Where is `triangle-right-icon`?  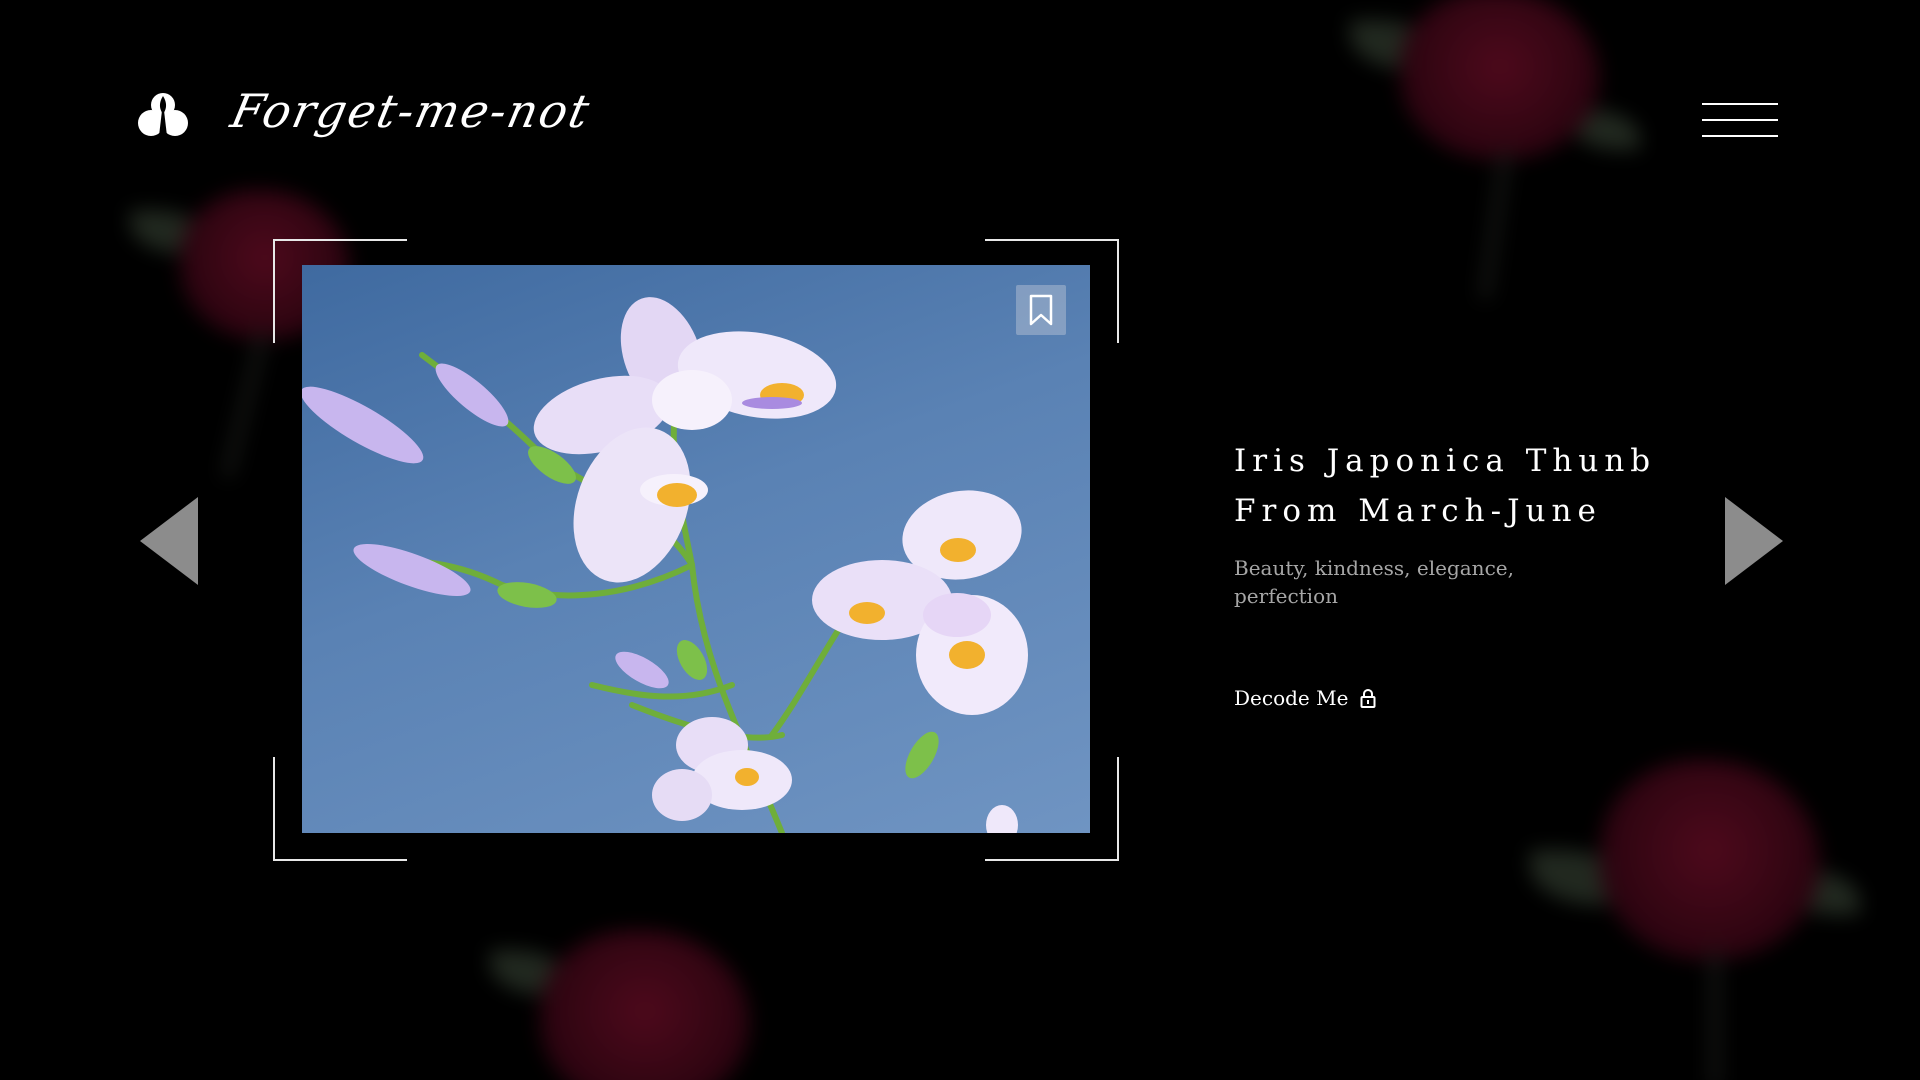 triangle-right-icon is located at coordinates (1754, 541).